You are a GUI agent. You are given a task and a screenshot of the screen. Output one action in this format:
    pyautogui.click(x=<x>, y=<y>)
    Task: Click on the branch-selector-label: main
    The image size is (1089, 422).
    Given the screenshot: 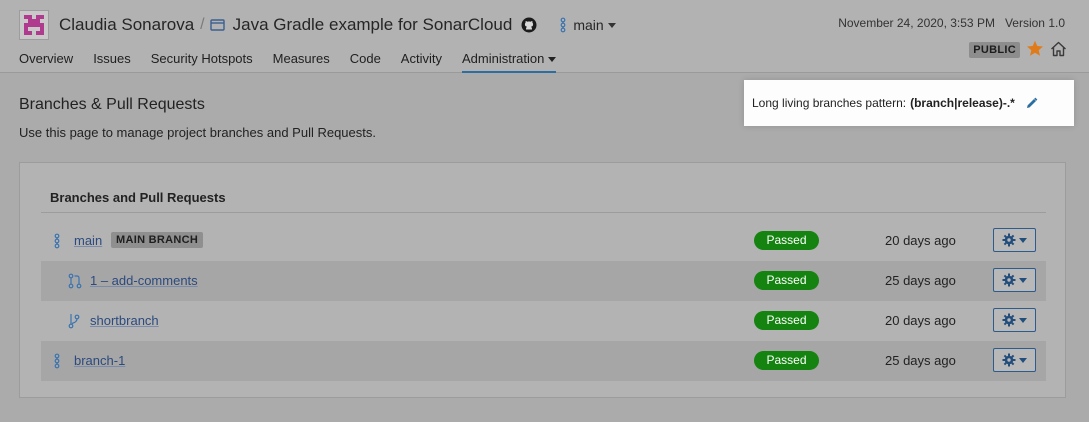 What is the action you would take?
    pyautogui.click(x=588, y=25)
    